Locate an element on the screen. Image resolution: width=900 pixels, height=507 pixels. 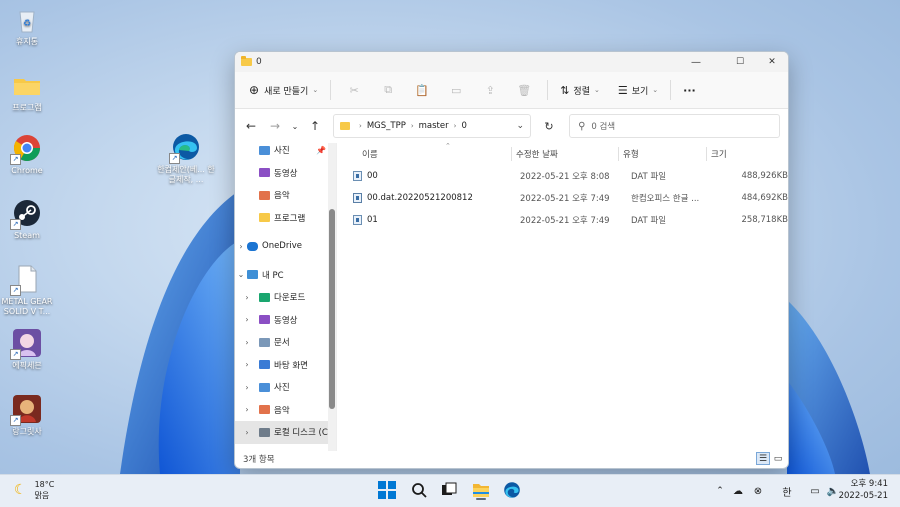
search-button is located at coordinates (419, 490).